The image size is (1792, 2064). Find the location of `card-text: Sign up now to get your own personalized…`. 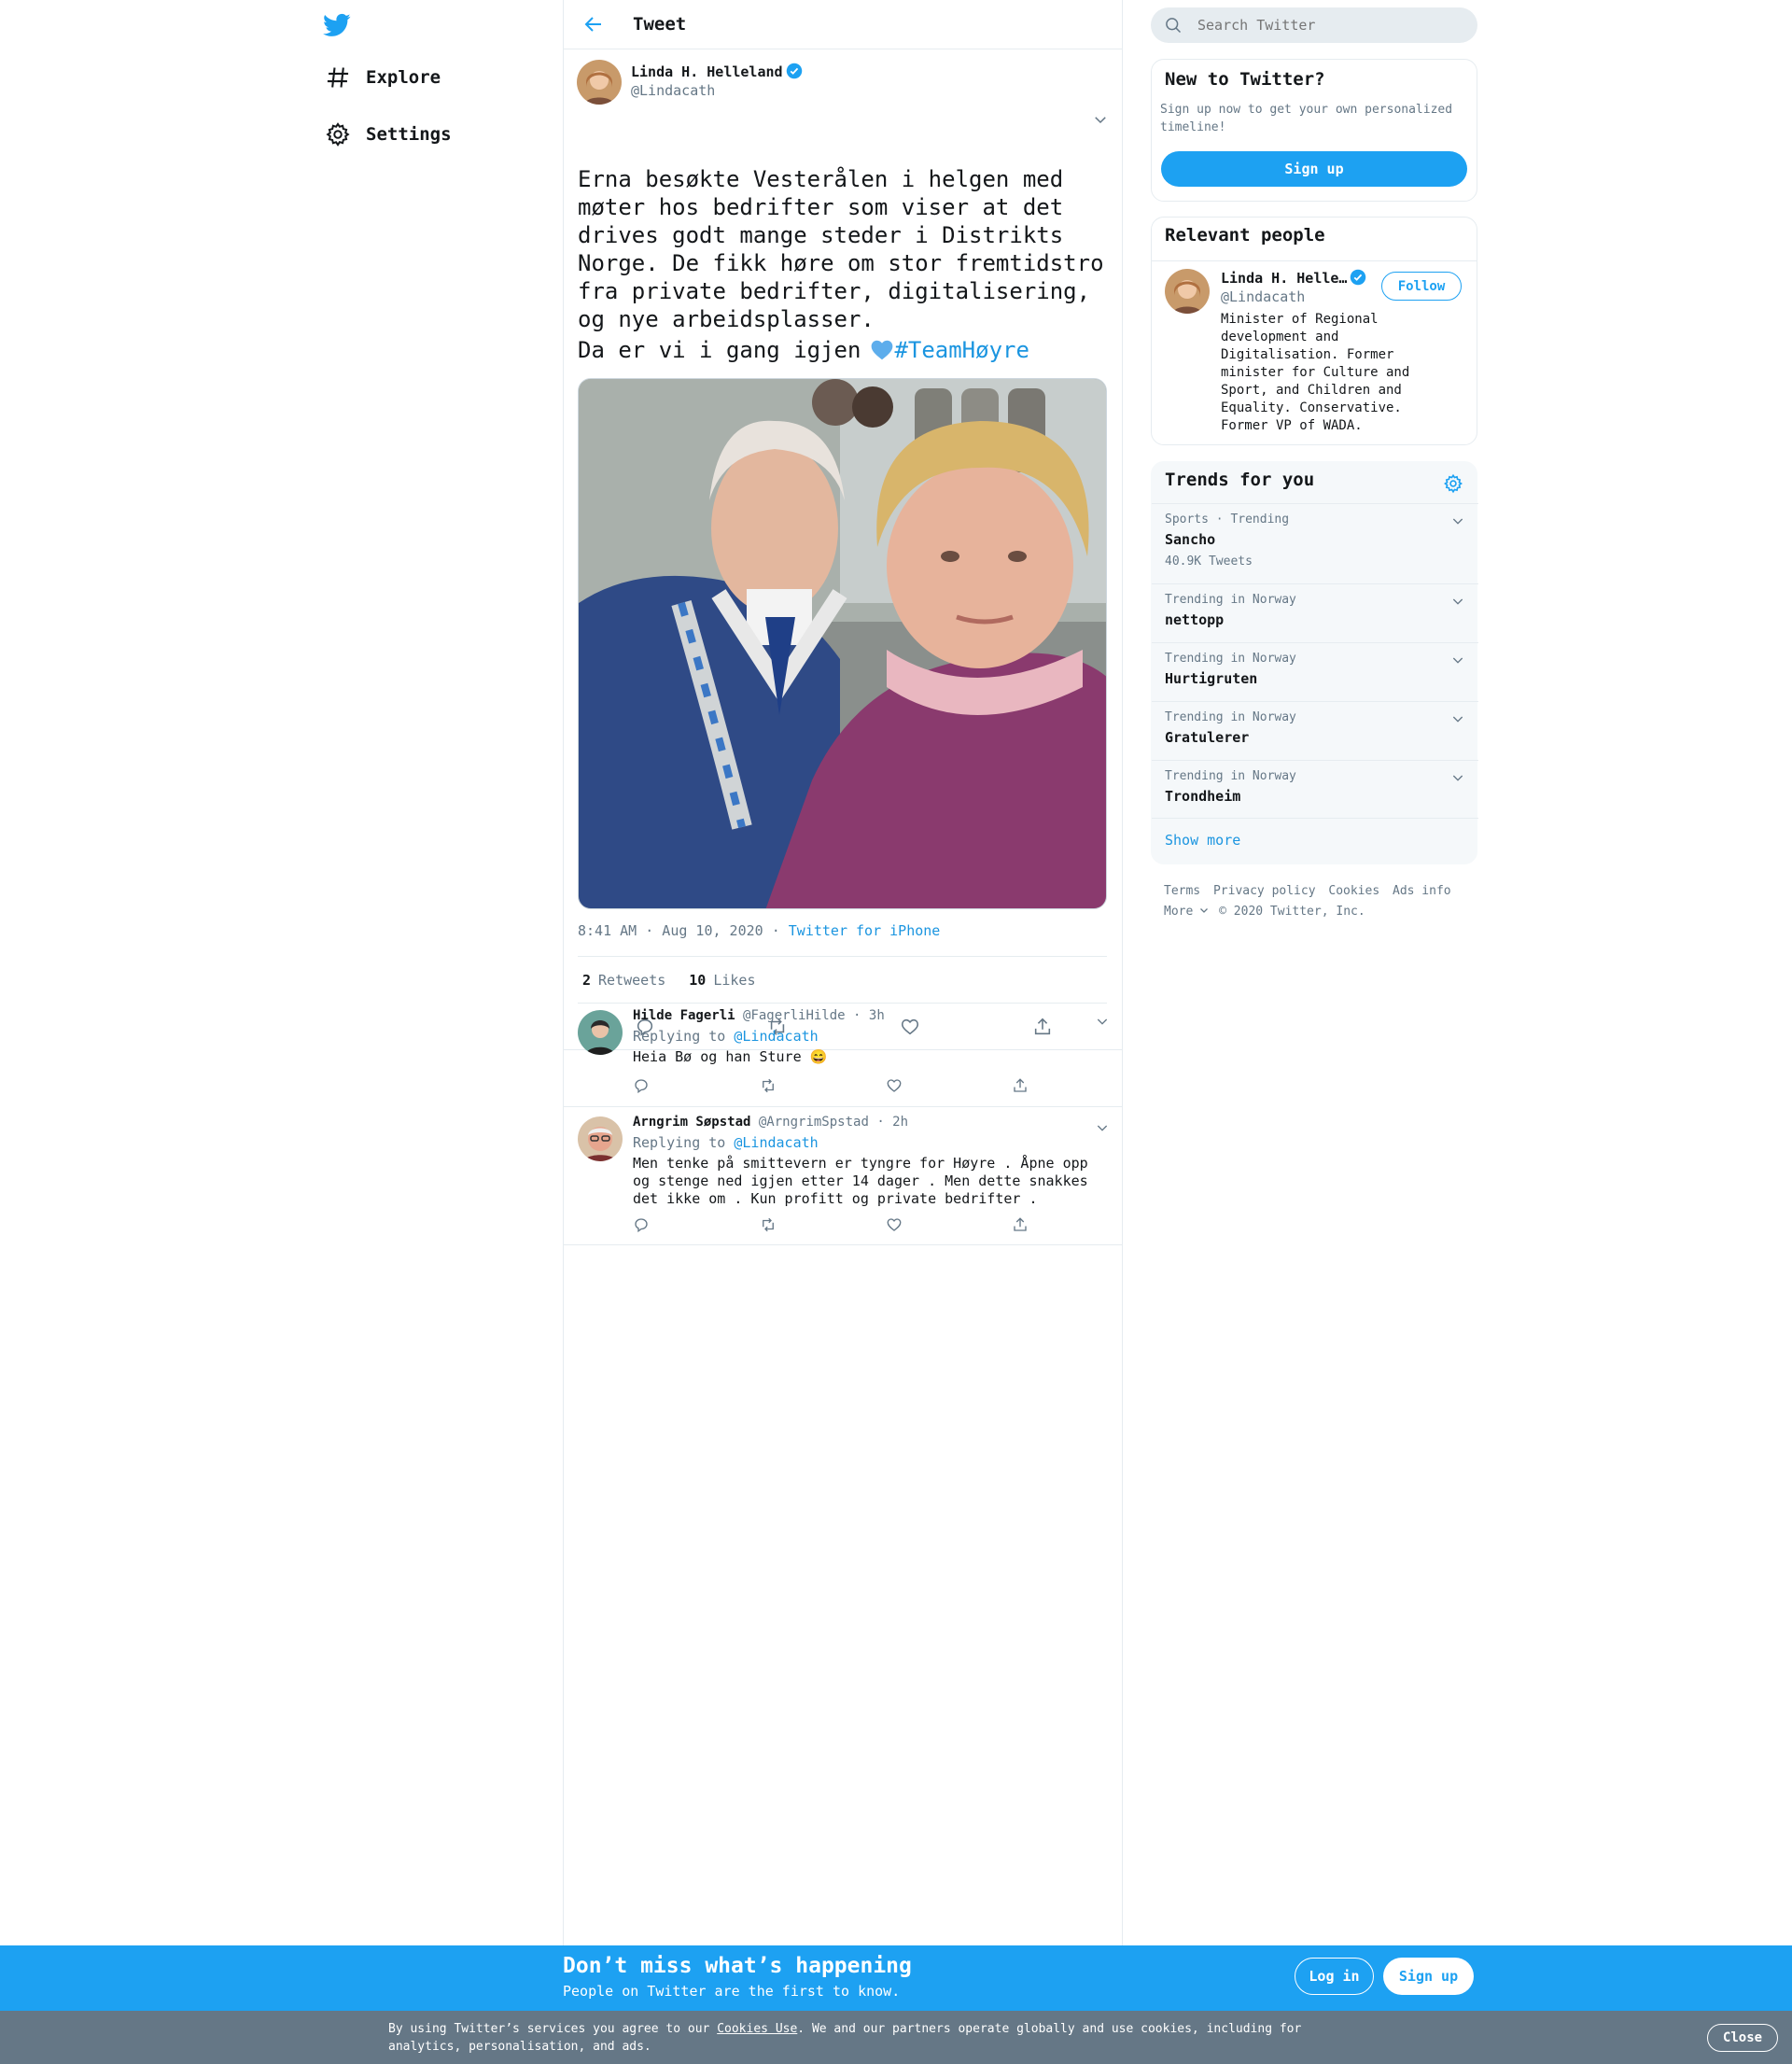

card-text: Sign up now to get your own personalized… is located at coordinates (1306, 118).